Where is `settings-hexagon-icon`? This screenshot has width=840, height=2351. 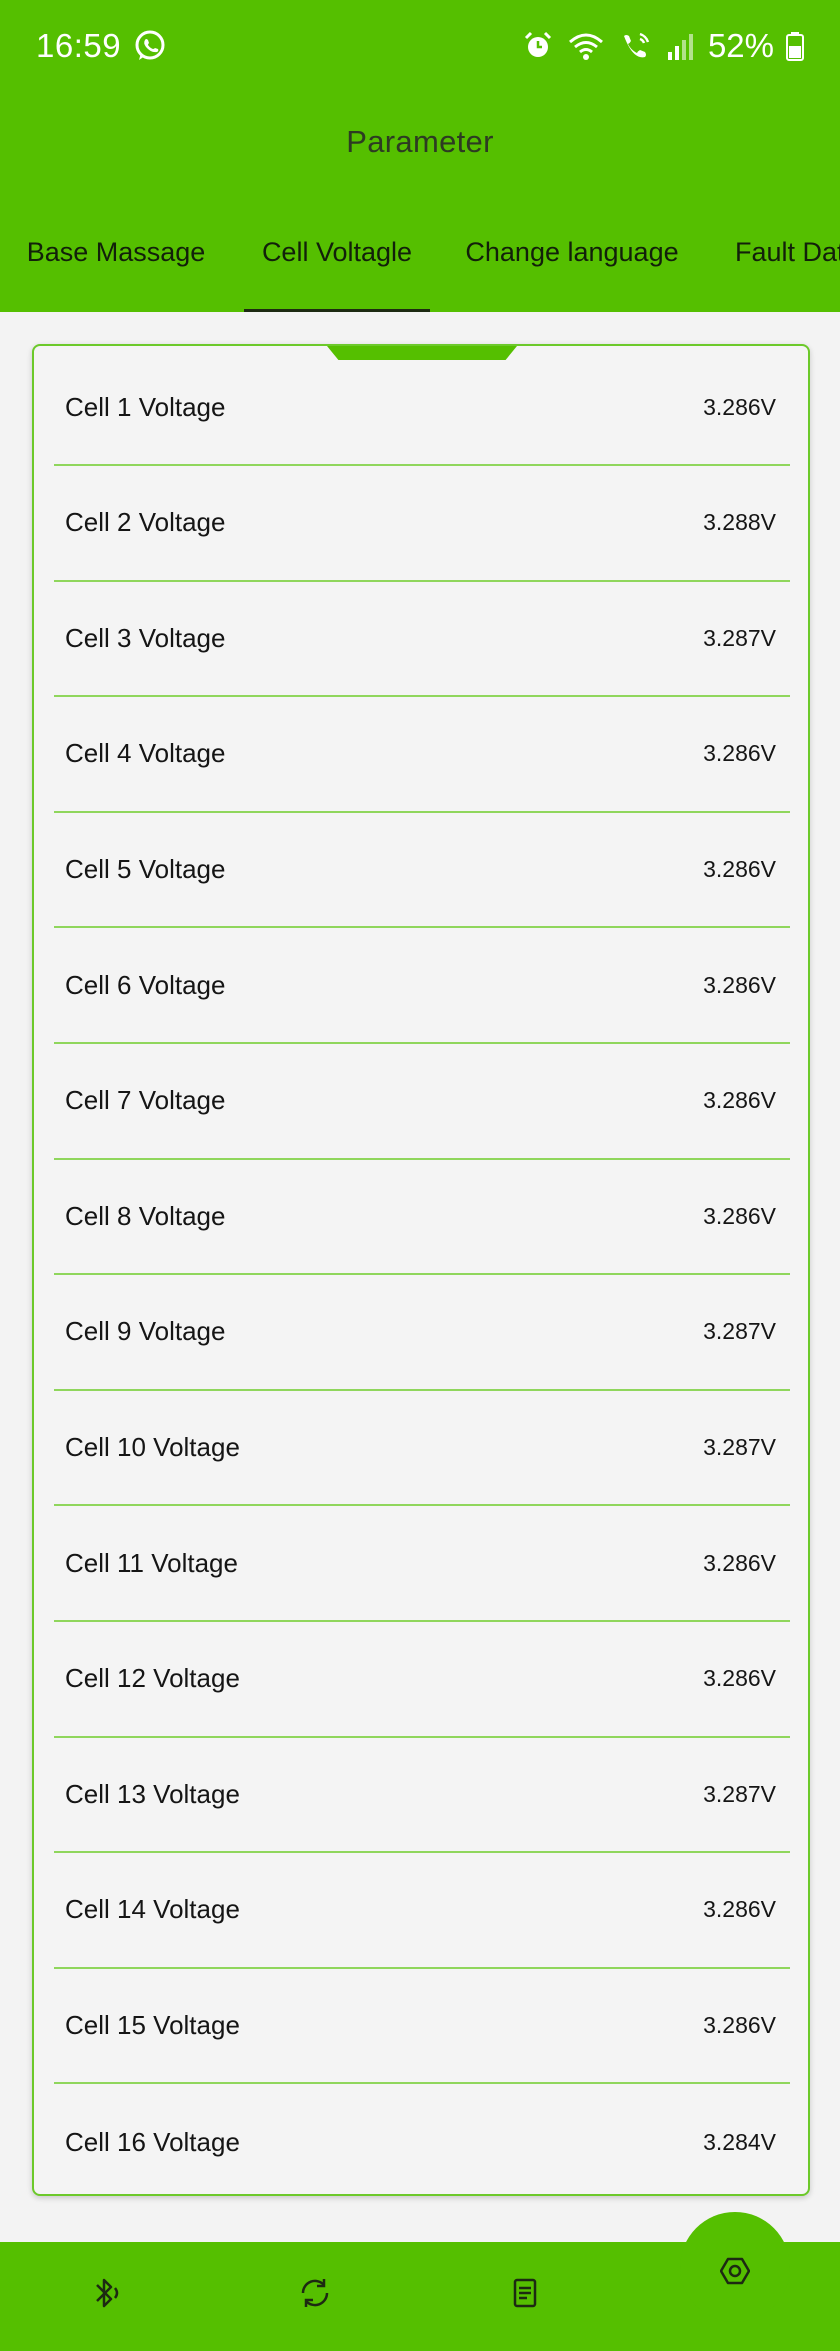
settings-hexagon-icon is located at coordinates (735, 2273).